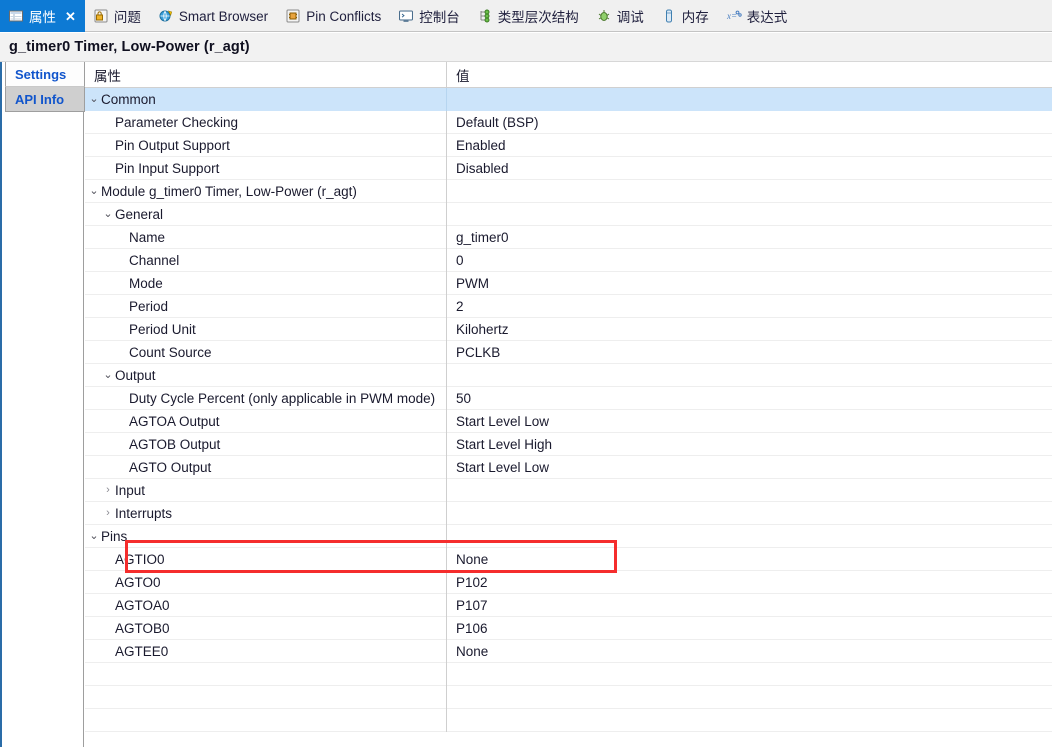  I want to click on table-row: AGTOA0 P107, so click(568, 605).